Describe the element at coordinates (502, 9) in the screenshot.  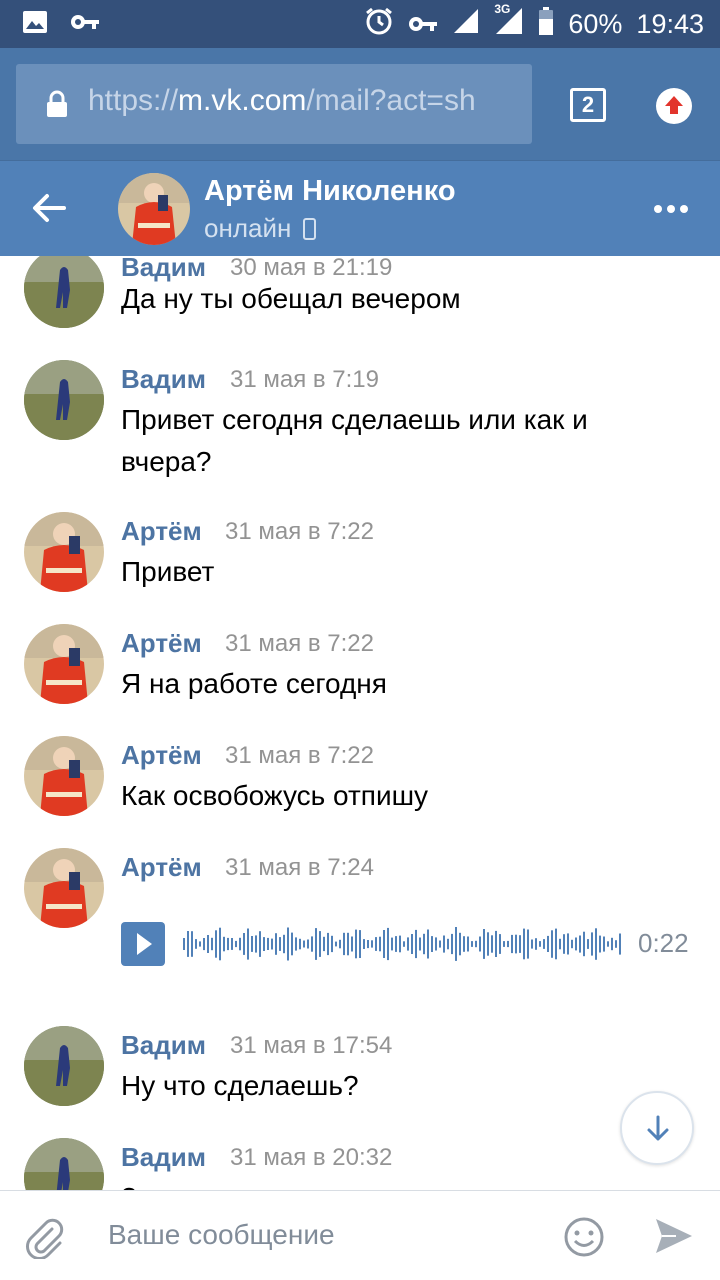
I see `network-type-label: 3G` at that location.